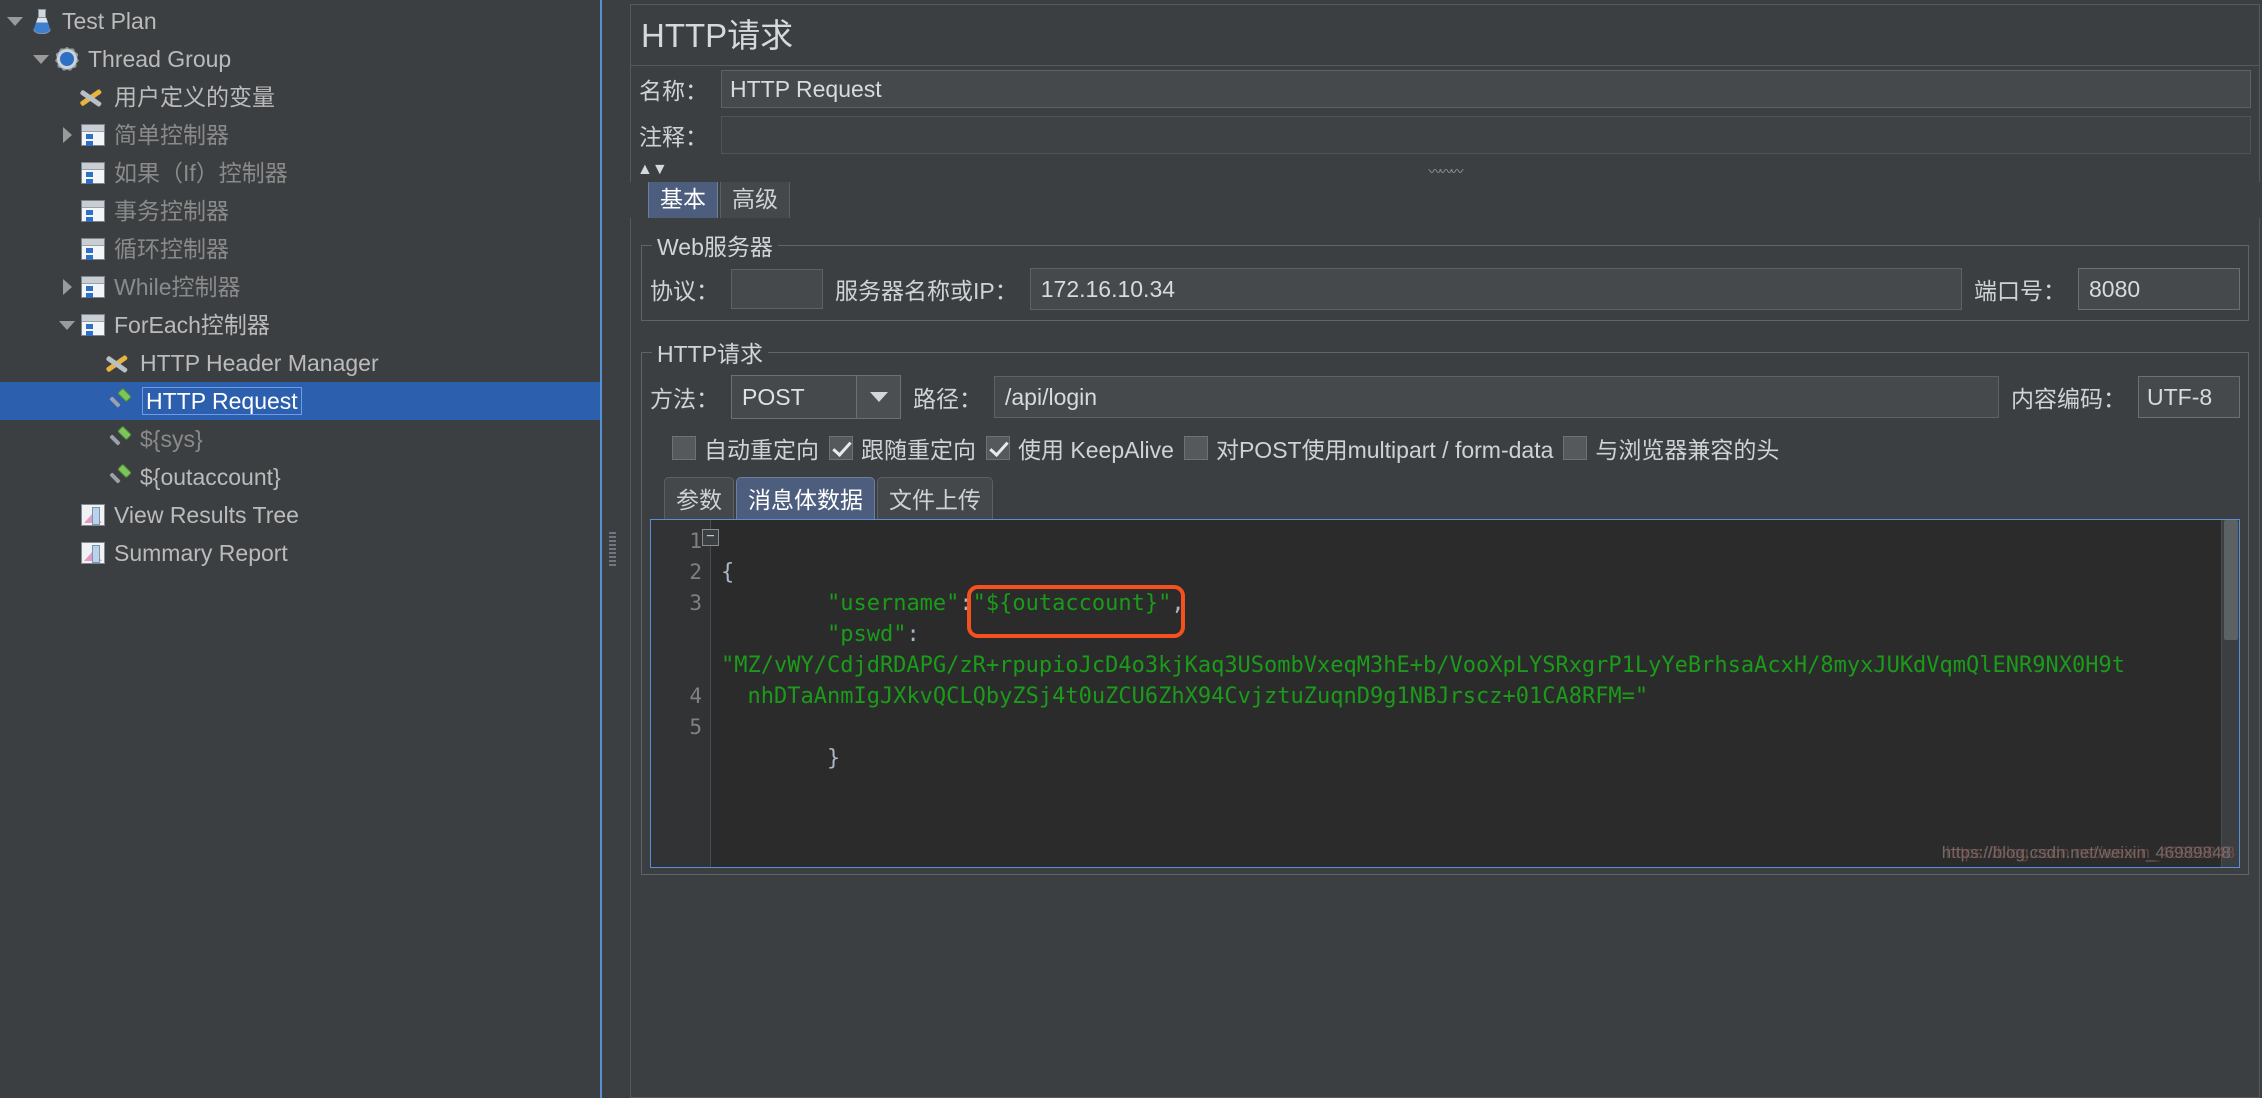 This screenshot has width=2262, height=1098. I want to click on body-tabs: 参数 消息体数据 文件上传, so click(1445, 498).